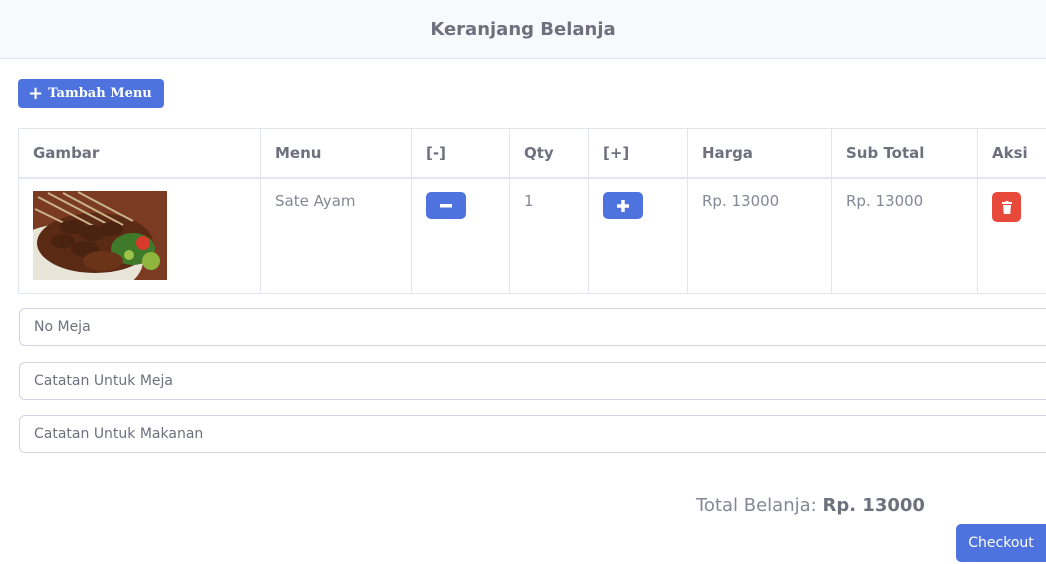  I want to click on add-menu-label: Tambah Menu, so click(100, 93).